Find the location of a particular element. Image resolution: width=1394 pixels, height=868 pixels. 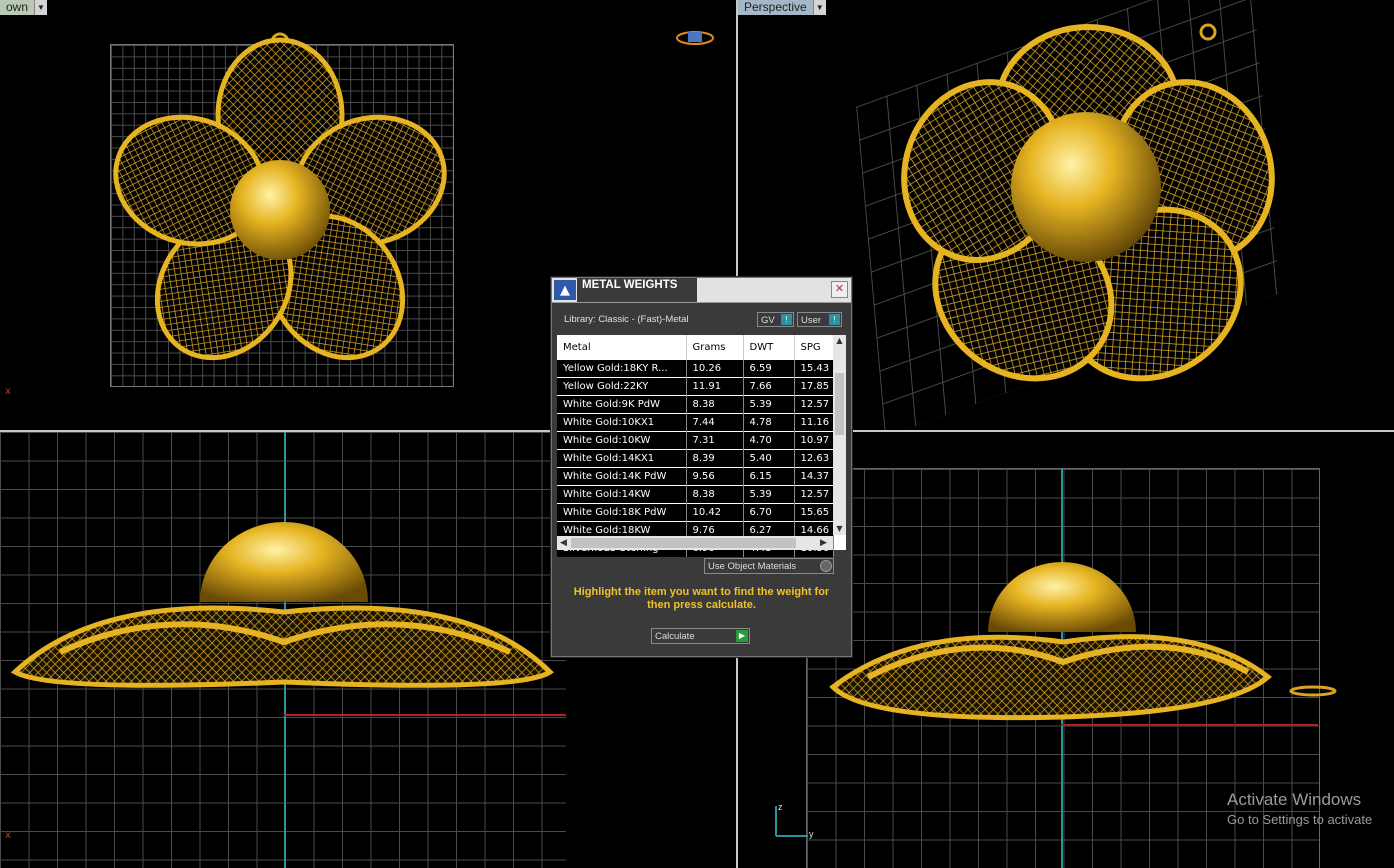

dwt-cell: 5.40 is located at coordinates (769, 458).